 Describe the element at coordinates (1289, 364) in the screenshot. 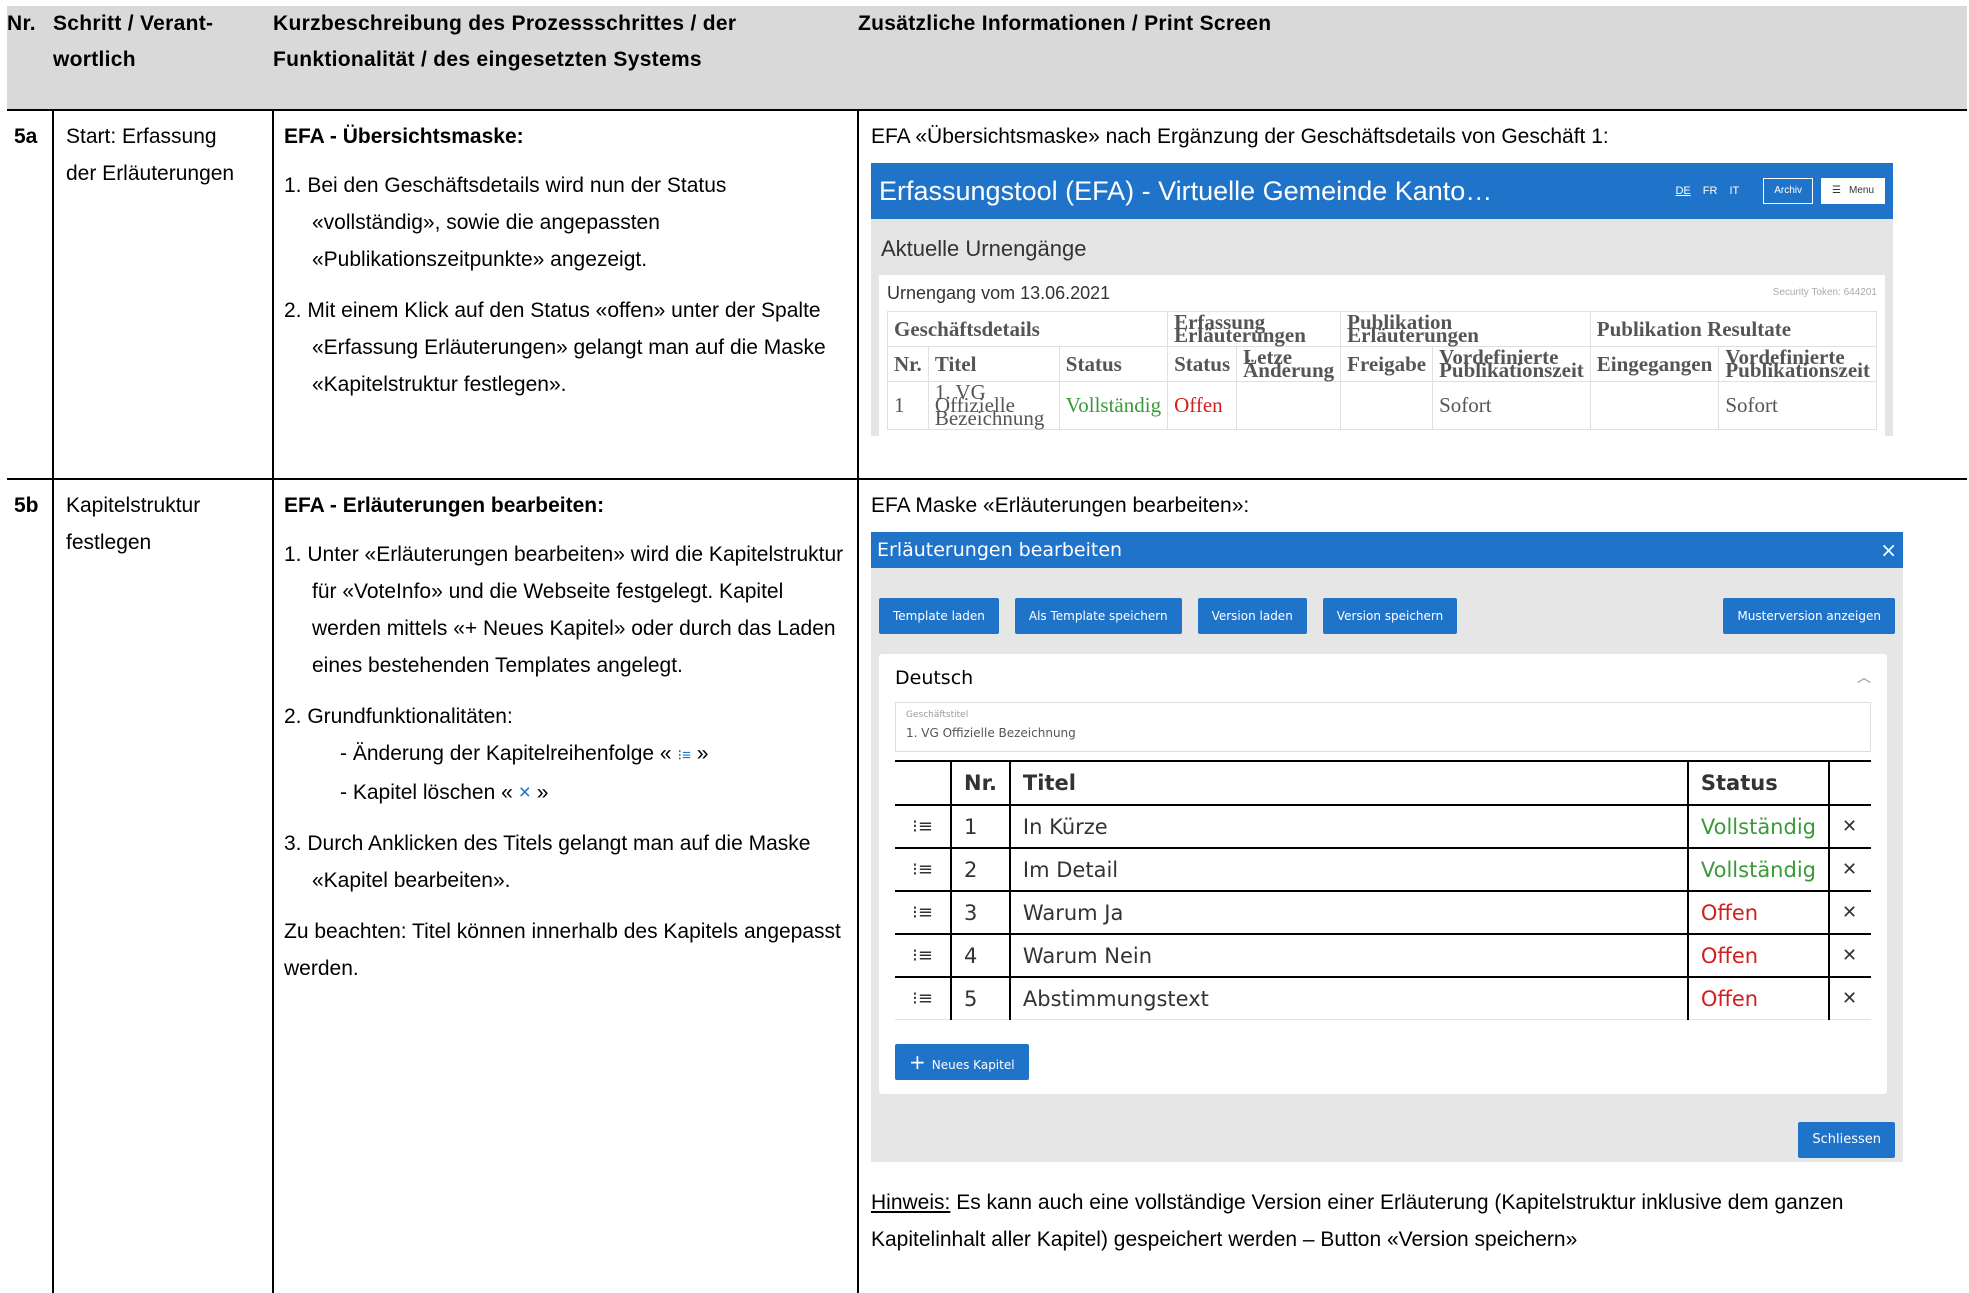

I see `column-header: Letze Änderung` at that location.